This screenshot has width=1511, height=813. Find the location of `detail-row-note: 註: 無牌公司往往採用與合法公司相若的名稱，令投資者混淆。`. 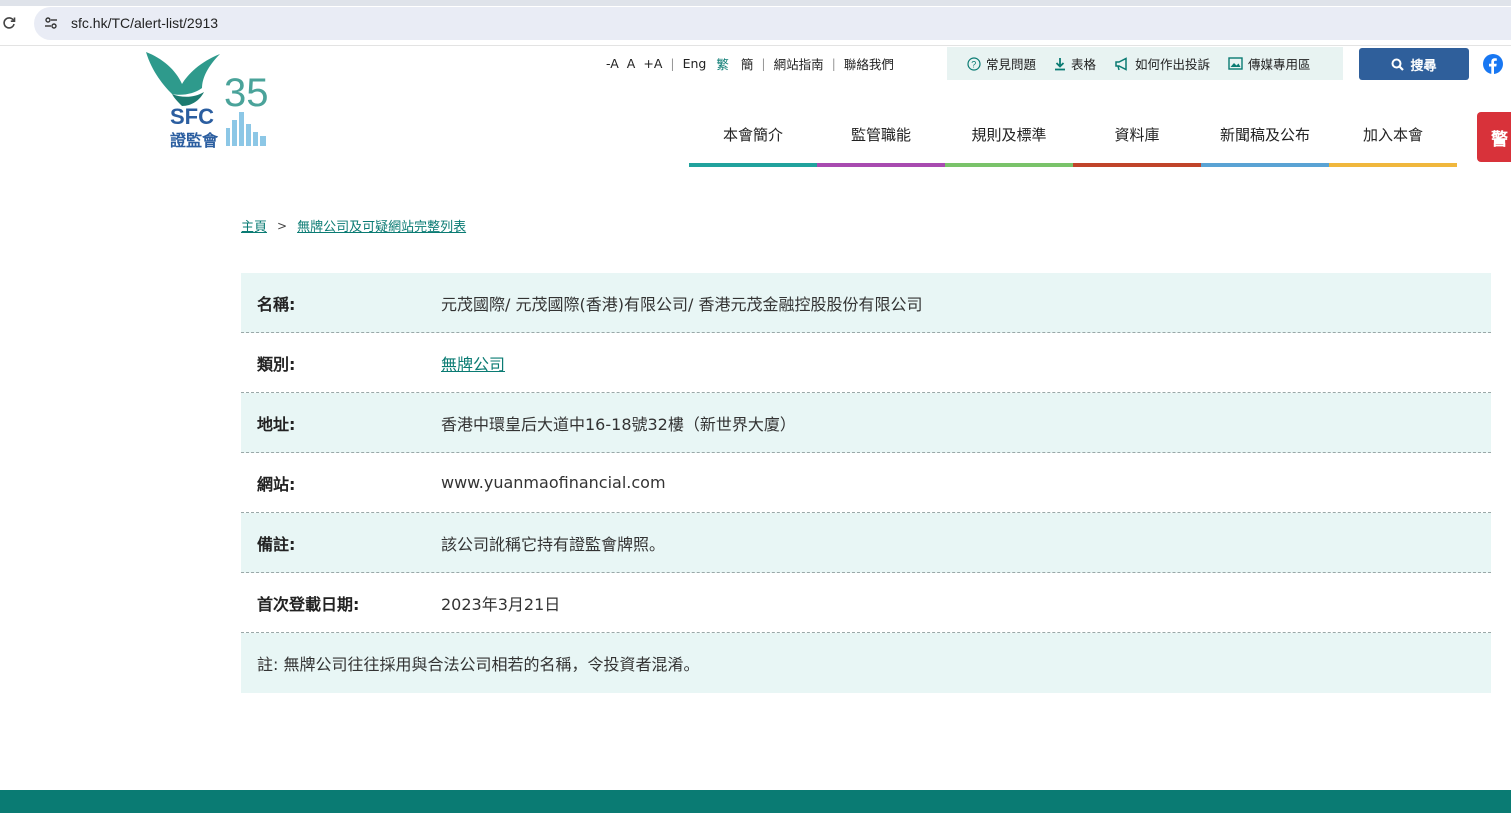

detail-row-note: 註: 無牌公司往往採用與合法公司相若的名稱，令投資者混淆。 is located at coordinates (866, 663).